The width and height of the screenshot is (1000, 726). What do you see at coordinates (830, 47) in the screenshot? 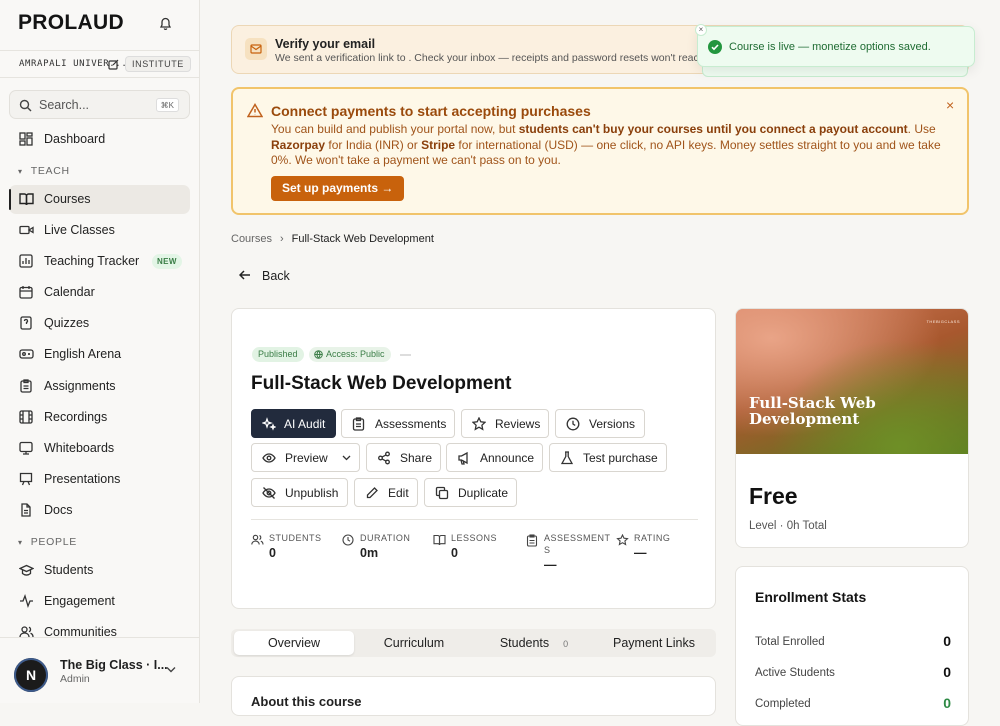
I see `toast-message: Course is live — monetize options saved.` at bounding box center [830, 47].